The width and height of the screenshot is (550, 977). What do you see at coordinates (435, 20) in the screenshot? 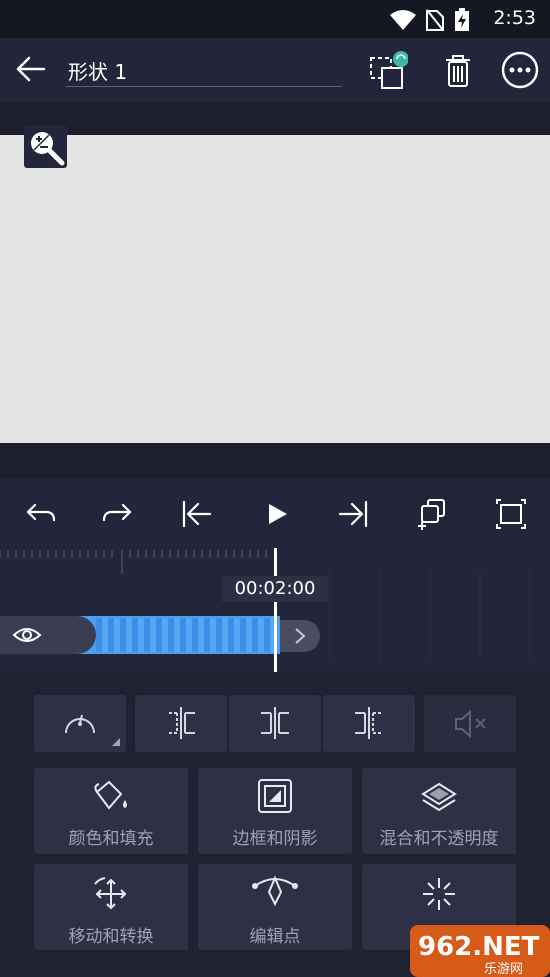
I see `no-sim-icon` at bounding box center [435, 20].